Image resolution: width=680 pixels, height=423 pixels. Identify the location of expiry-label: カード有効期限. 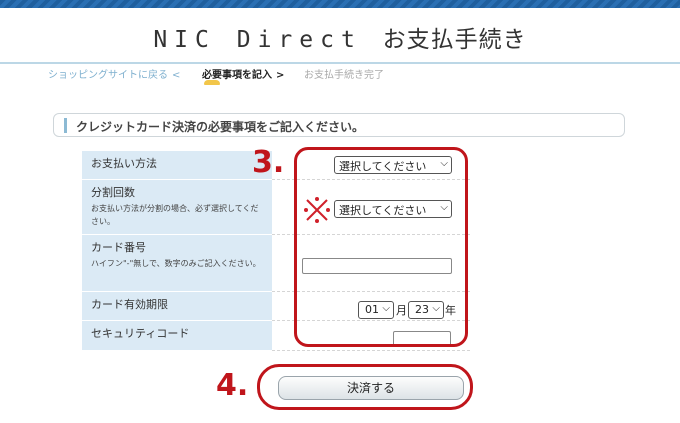
(177, 306).